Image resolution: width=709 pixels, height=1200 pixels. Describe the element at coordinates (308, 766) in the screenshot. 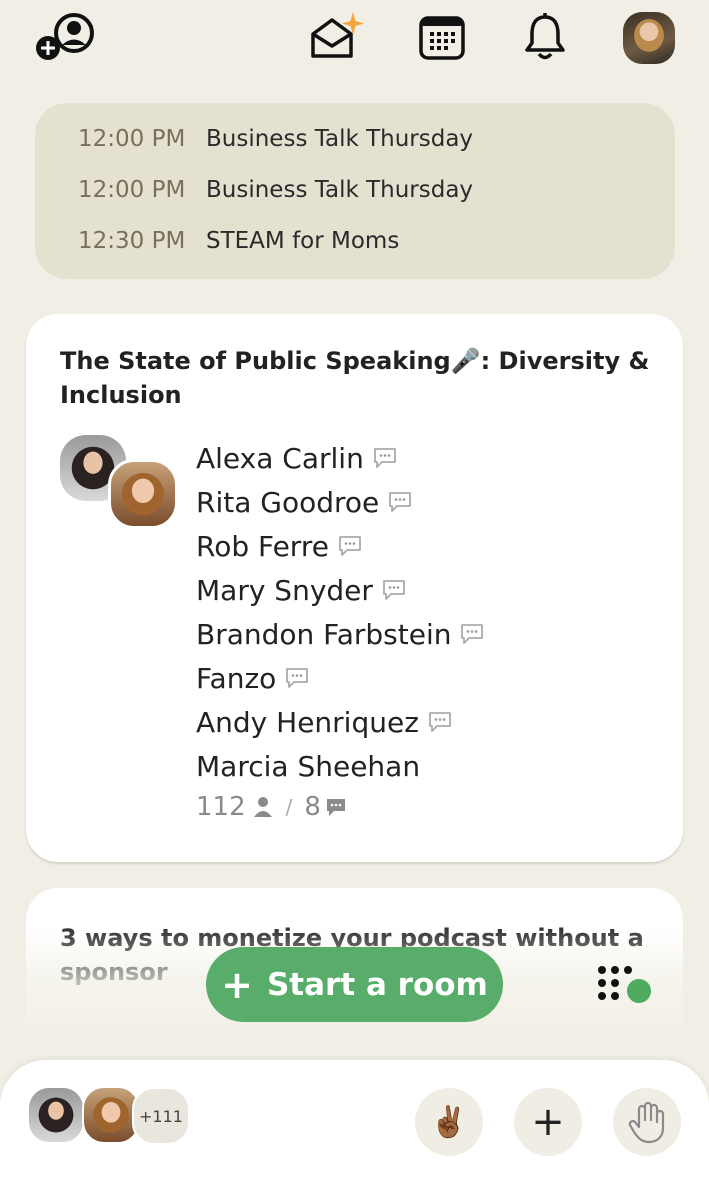

I see `speaker-name: Marcia Sheehan` at that location.